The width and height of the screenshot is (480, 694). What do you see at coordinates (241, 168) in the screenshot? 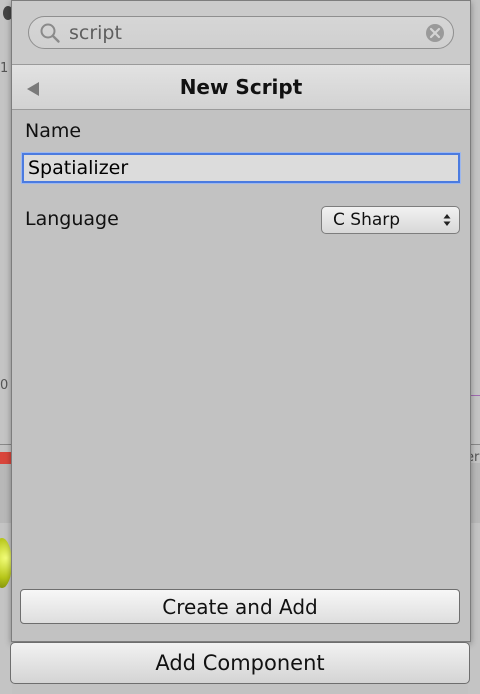
I see `script-name-input` at bounding box center [241, 168].